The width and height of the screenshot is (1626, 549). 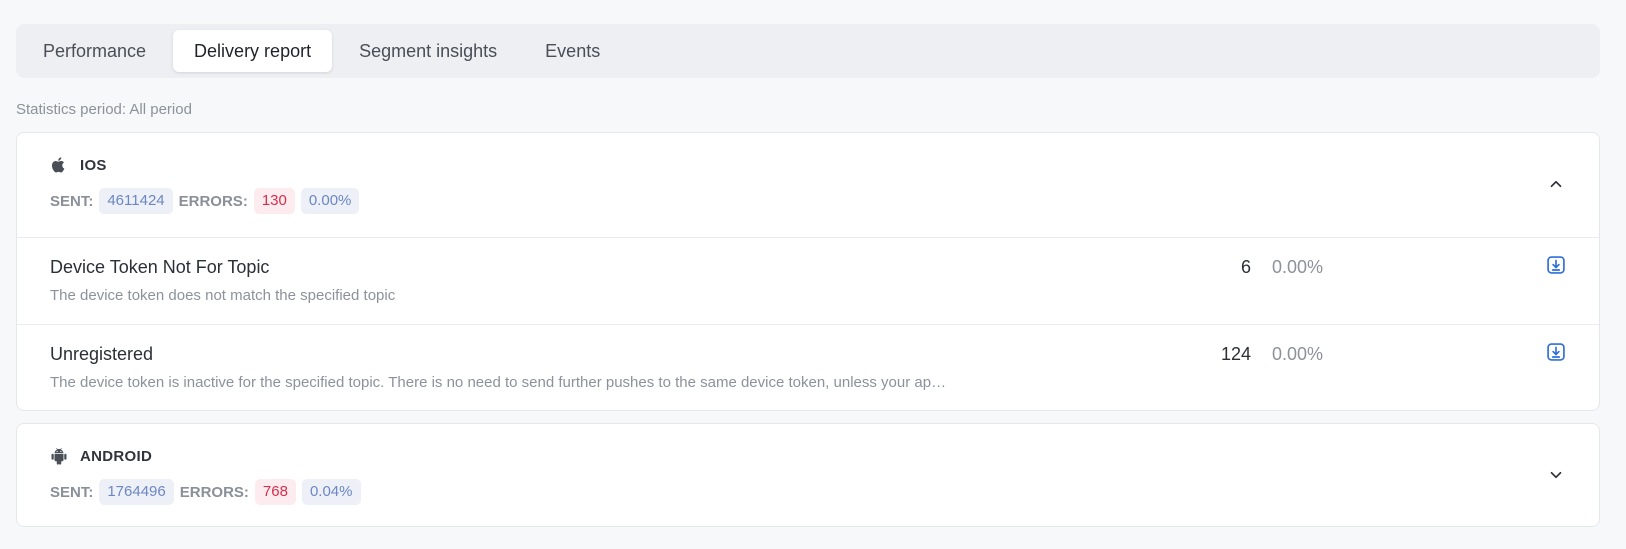 I want to click on android-platform-name: ANDROID, so click(x=116, y=456).